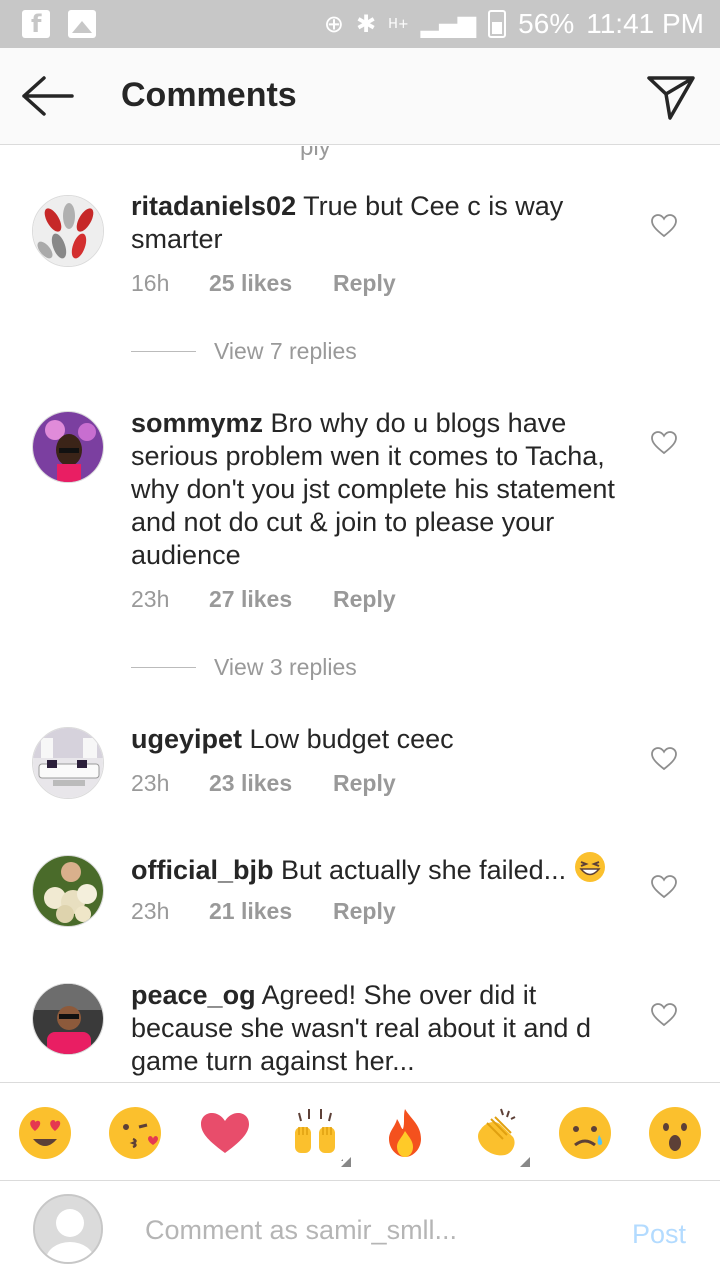  Describe the element at coordinates (497, 24) in the screenshot. I see `battery-icon` at that location.